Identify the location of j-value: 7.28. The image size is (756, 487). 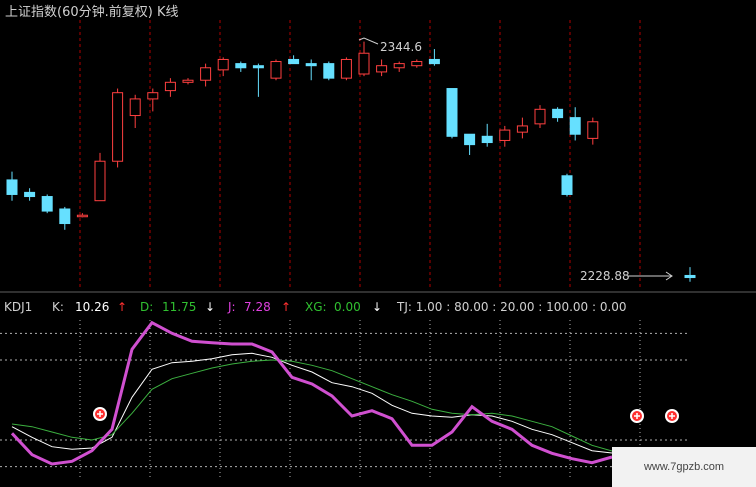
(257, 307).